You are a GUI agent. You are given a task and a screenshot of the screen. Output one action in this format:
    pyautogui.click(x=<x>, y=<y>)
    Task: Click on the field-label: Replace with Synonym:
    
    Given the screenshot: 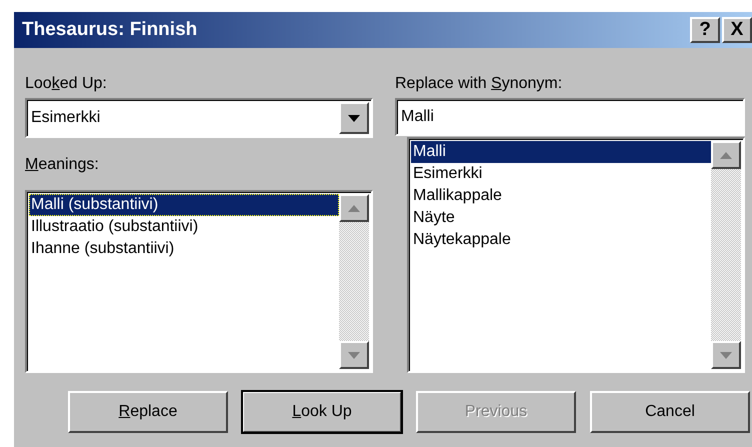 What is the action you would take?
    pyautogui.click(x=479, y=84)
    